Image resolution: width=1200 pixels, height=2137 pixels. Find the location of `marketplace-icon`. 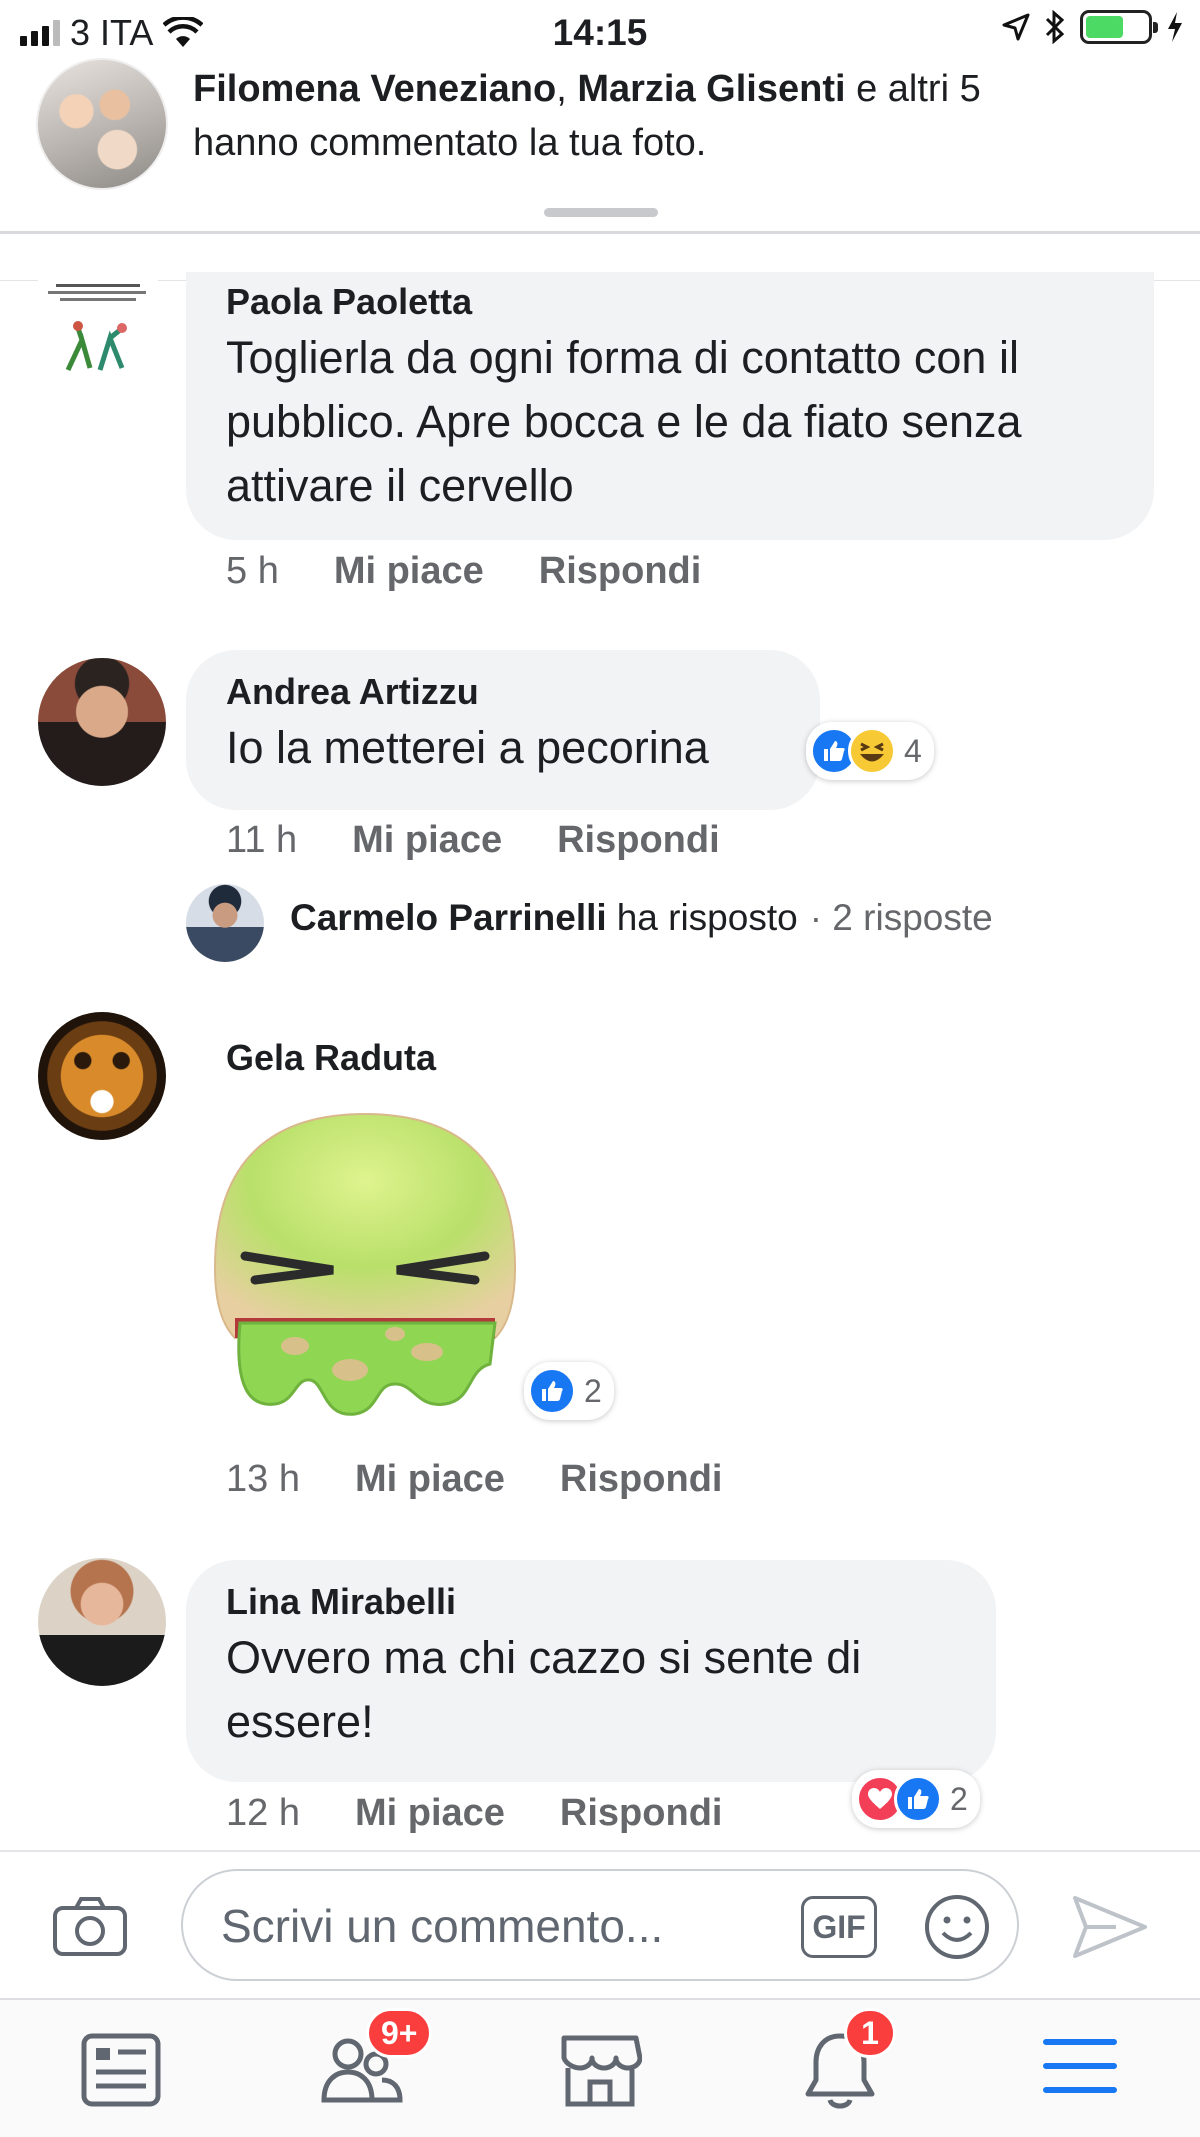

marketplace-icon is located at coordinates (602, 2071).